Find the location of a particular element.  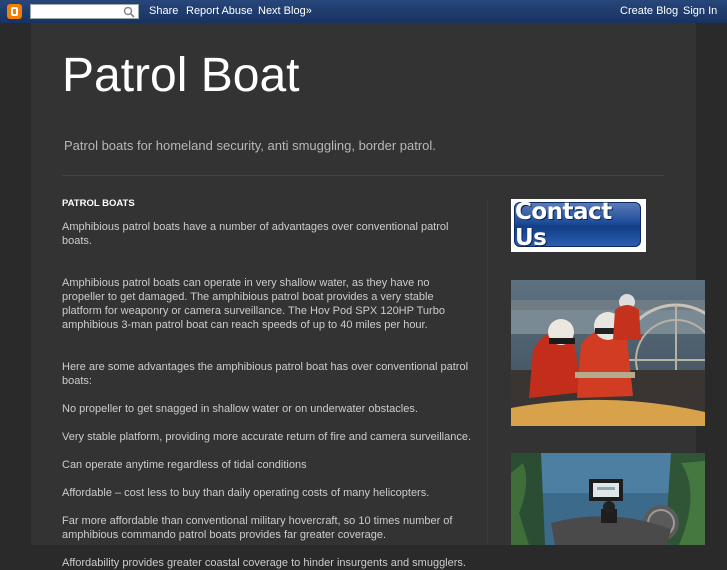

create-blog-link: Create Blog is located at coordinates (649, 11).